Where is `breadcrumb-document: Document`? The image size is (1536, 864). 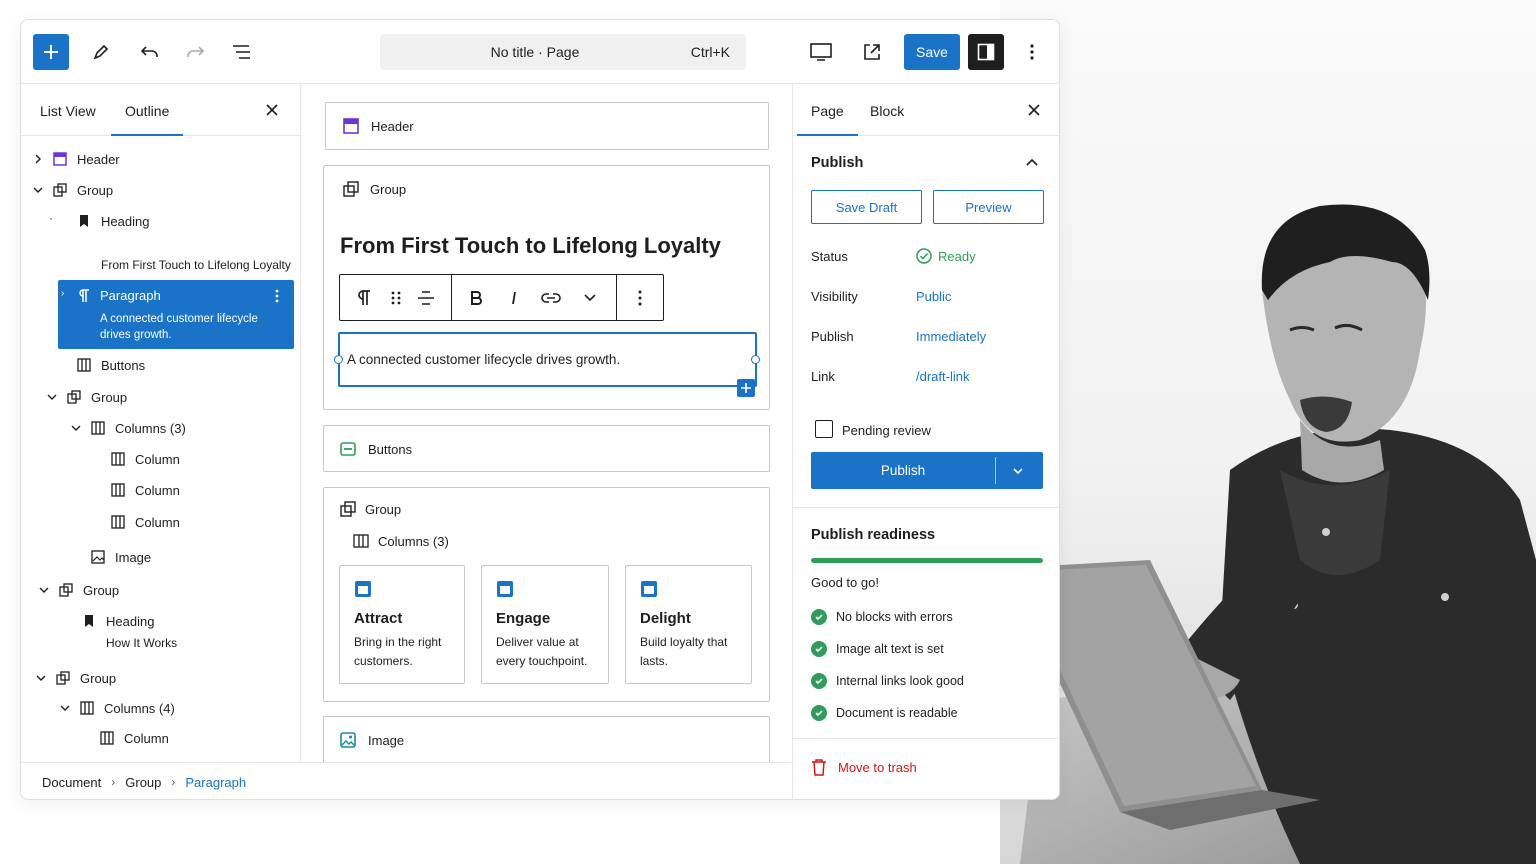
breadcrumb-document: Document is located at coordinates (71, 782).